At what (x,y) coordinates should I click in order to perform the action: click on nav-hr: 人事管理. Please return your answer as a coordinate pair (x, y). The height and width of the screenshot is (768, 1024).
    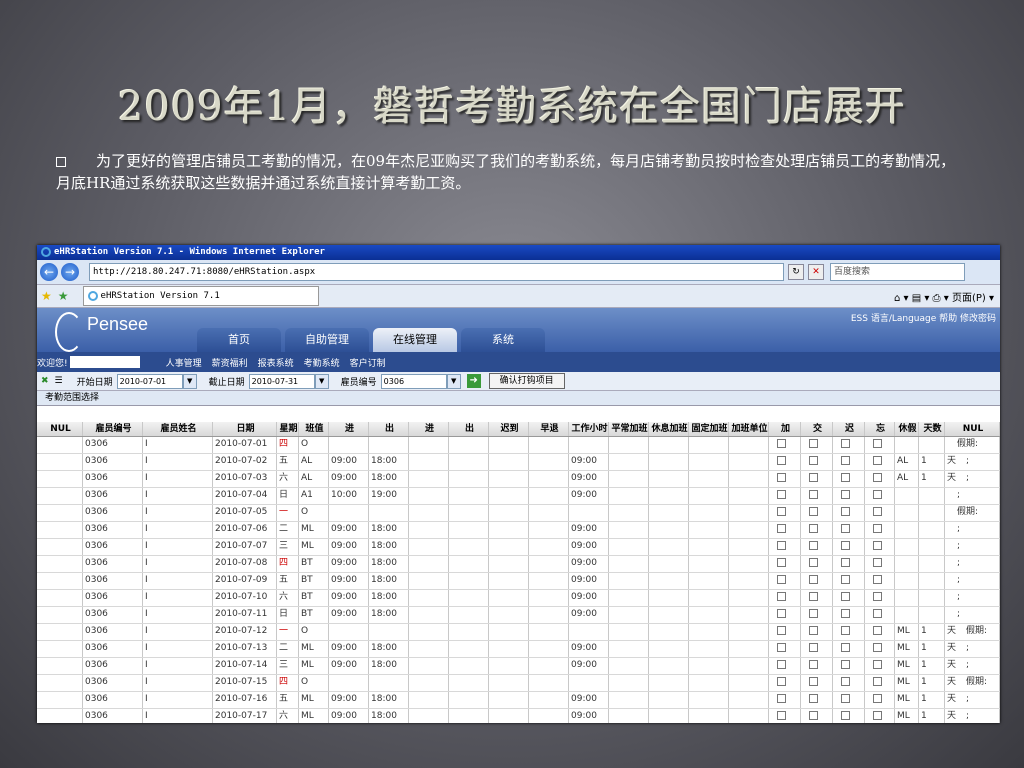
    Looking at the image, I should click on (184, 362).